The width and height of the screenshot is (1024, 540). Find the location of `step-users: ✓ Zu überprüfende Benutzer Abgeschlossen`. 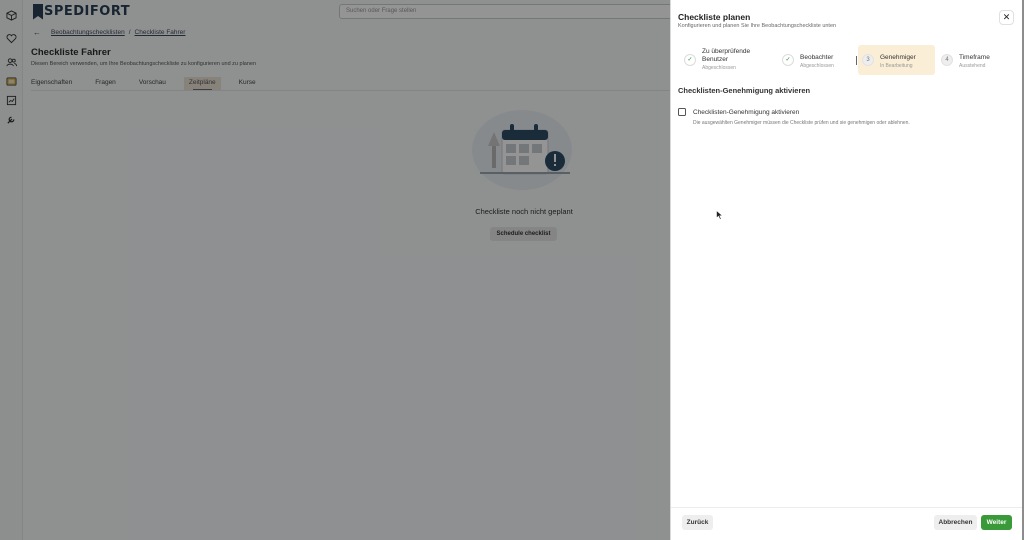

step-users: ✓ Zu überprüfende Benutzer Abgeschlossen is located at coordinates (728, 60).